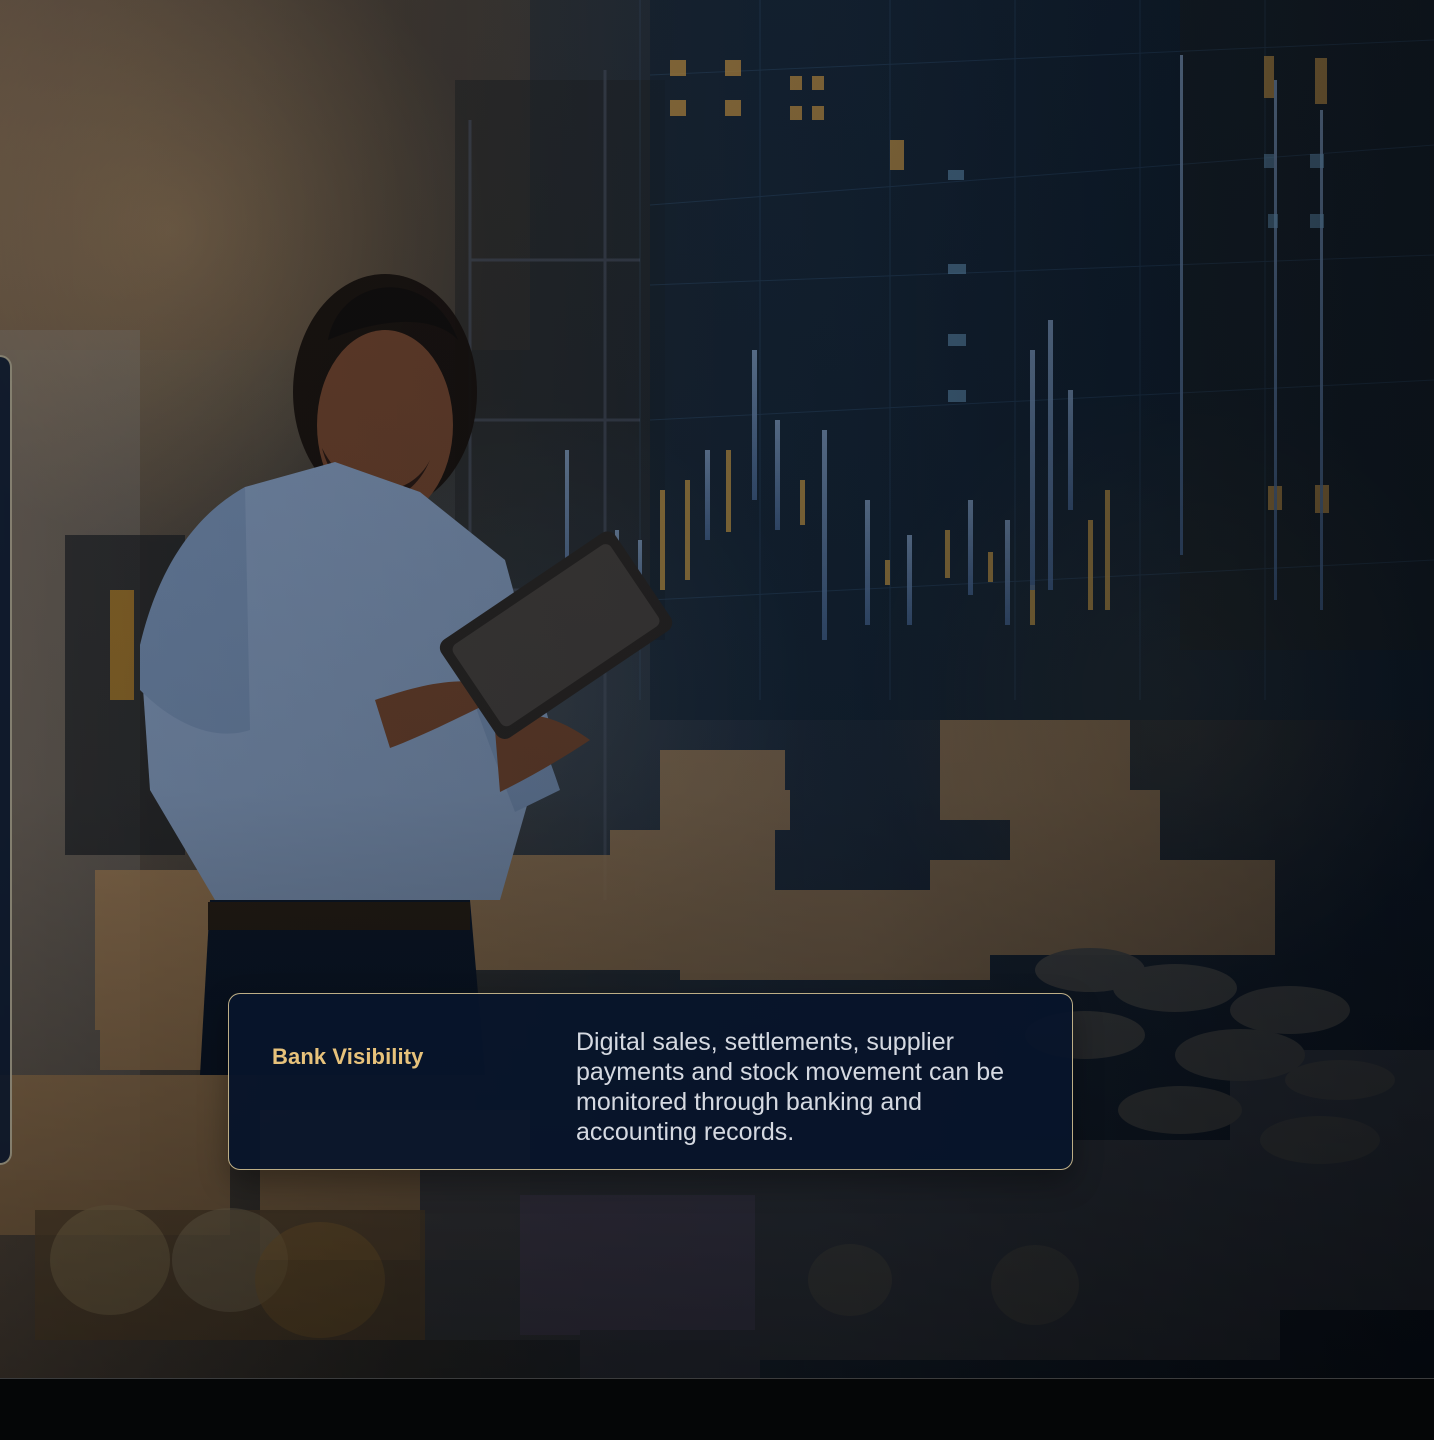 This screenshot has height=1440, width=1434. I want to click on card-title: Bank Visibility, so click(348, 1056).